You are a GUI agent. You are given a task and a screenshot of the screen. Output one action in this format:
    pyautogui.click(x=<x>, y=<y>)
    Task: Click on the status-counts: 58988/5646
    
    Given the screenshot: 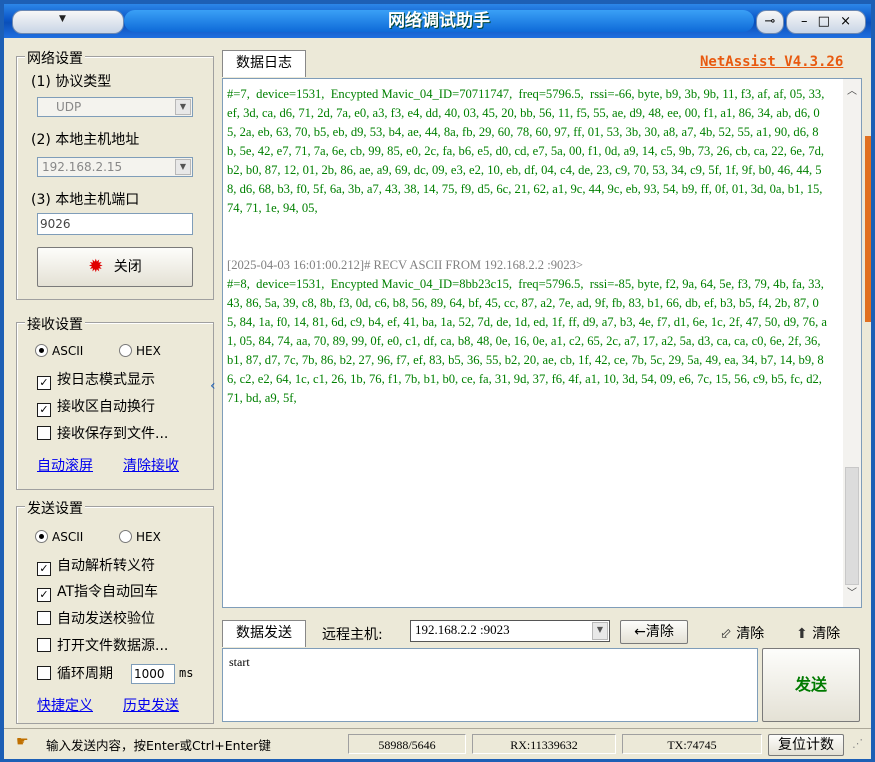 What is the action you would take?
    pyautogui.click(x=407, y=744)
    